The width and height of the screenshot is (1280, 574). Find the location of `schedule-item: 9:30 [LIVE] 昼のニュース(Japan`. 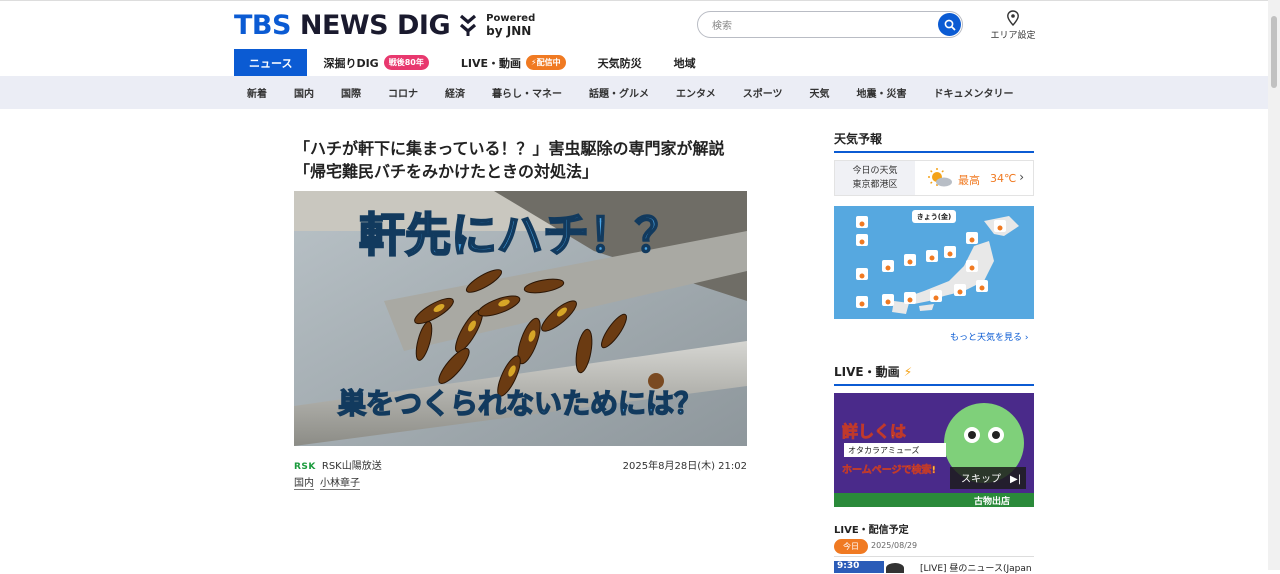

schedule-item: 9:30 [LIVE] 昼のニュース(Japan is located at coordinates (934, 567).